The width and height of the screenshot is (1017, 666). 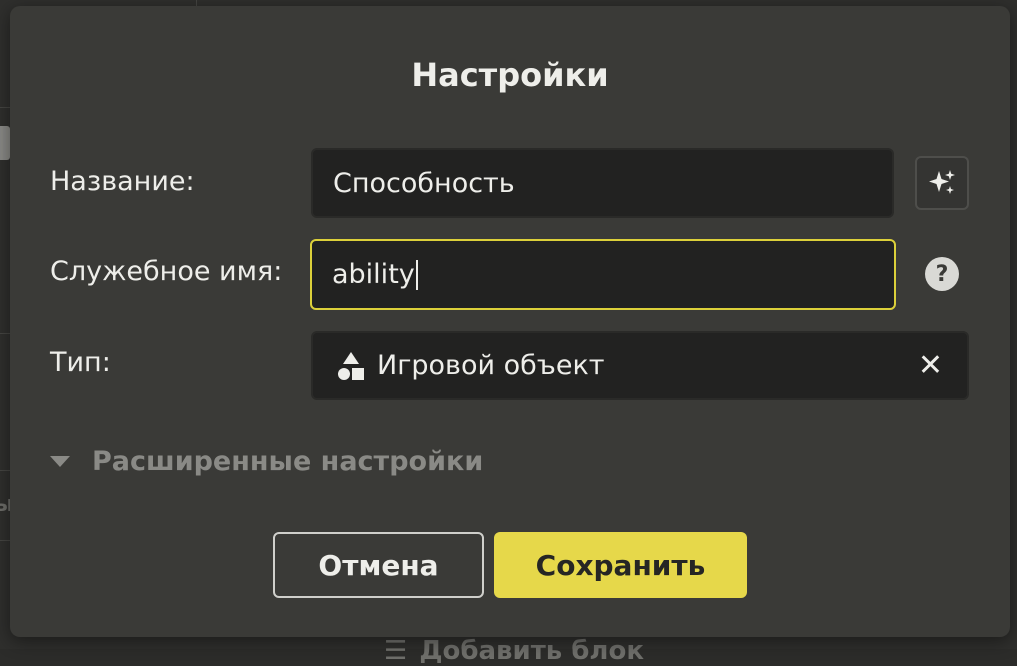 What do you see at coordinates (510, 75) in the screenshot?
I see `dialog-title: Настройки` at bounding box center [510, 75].